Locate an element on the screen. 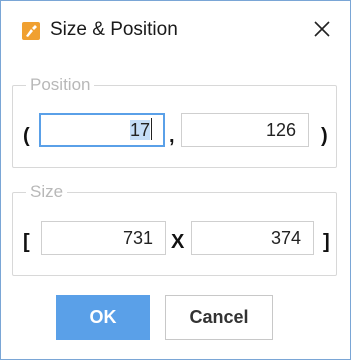 The width and height of the screenshot is (351, 360). size-height-field: 374 is located at coordinates (252, 238).